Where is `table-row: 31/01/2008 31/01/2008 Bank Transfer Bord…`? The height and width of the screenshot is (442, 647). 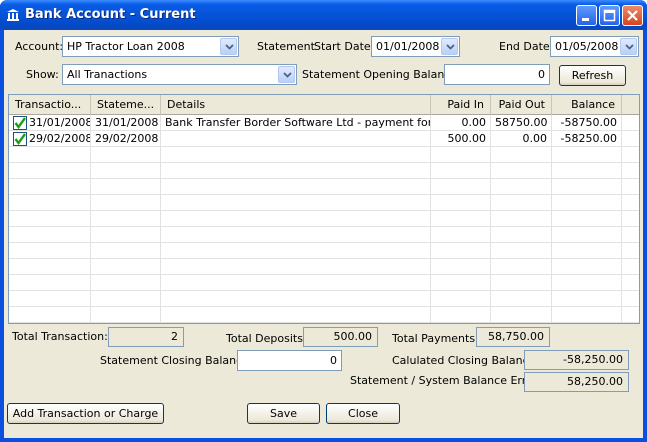
table-row: 31/01/2008 31/01/2008 Bank Transfer Bord… is located at coordinates (324, 123).